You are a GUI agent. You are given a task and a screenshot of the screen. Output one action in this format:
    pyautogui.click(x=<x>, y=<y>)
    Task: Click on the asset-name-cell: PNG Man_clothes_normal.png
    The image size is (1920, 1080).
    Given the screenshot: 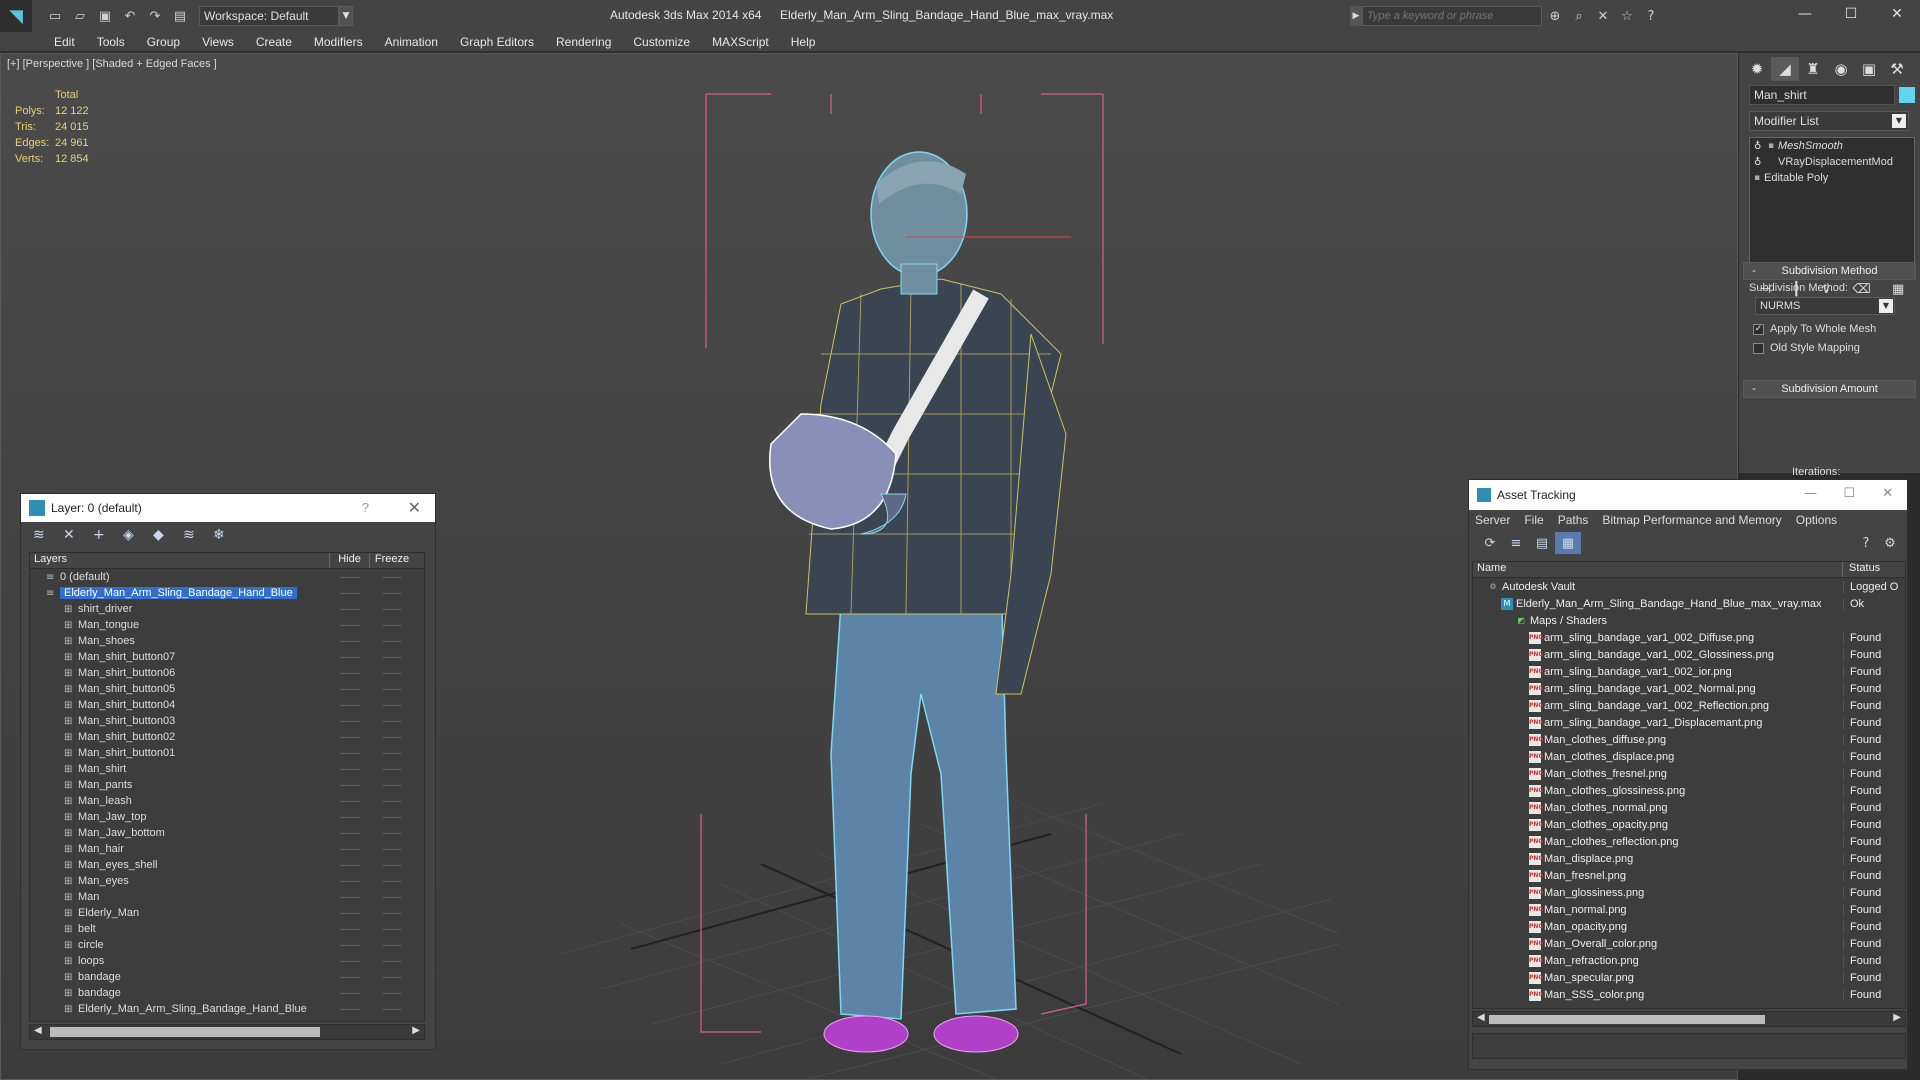 What is the action you would take?
    pyautogui.click(x=1658, y=807)
    